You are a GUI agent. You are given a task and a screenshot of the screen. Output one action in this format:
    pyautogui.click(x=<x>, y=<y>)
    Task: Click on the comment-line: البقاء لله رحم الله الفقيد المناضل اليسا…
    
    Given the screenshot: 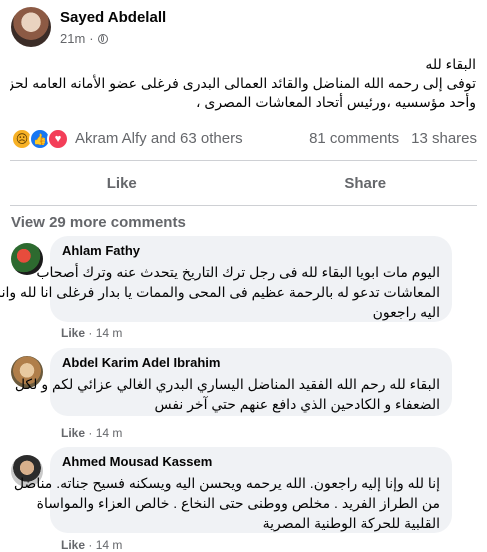 What is the action you would take?
    pyautogui.click(x=251, y=384)
    